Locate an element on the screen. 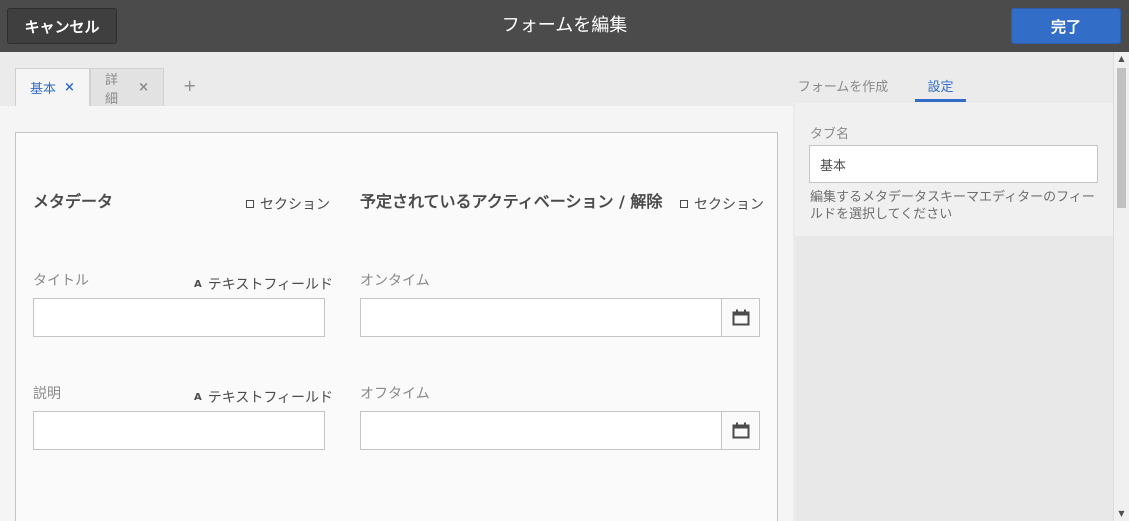 This screenshot has width=1129, height=521. description-input is located at coordinates (179, 430).